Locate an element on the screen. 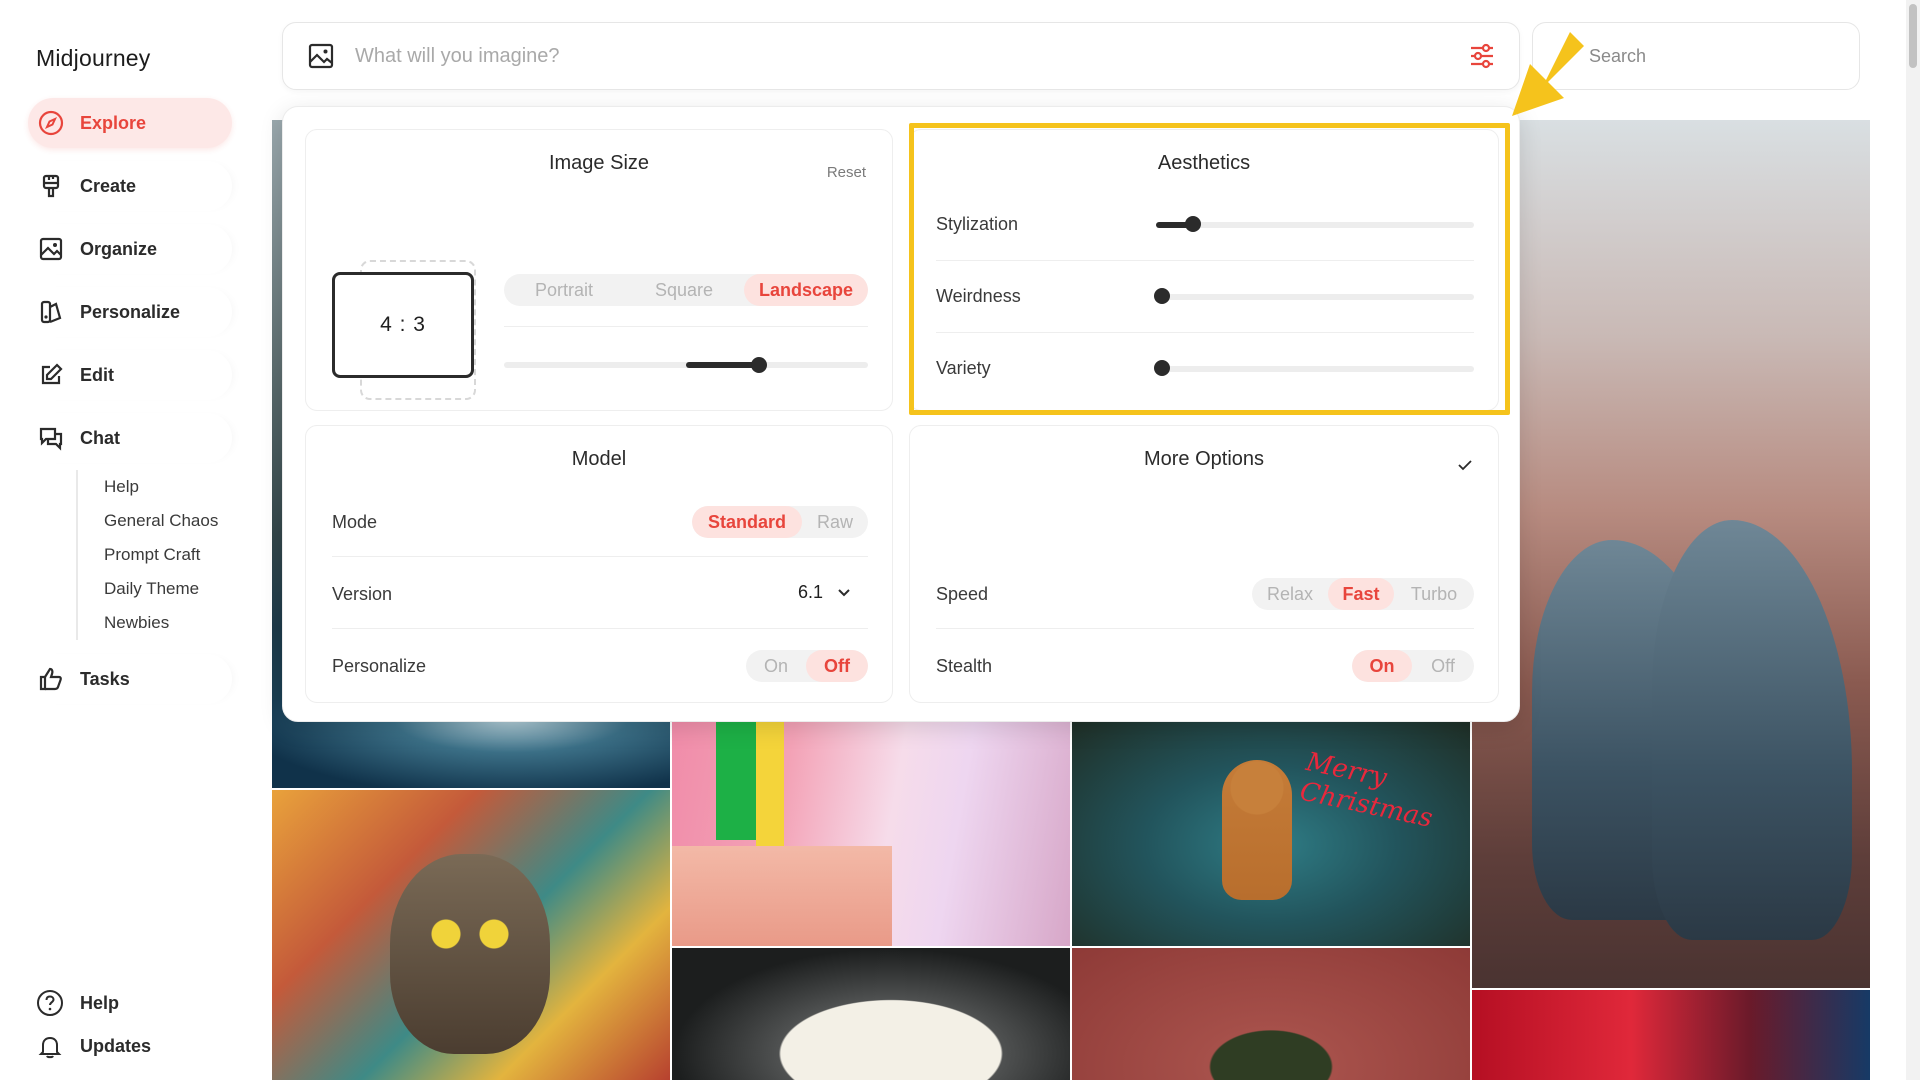 This screenshot has height=1080, width=1920. sidebar-item-label: Tasks is located at coordinates (105, 678).